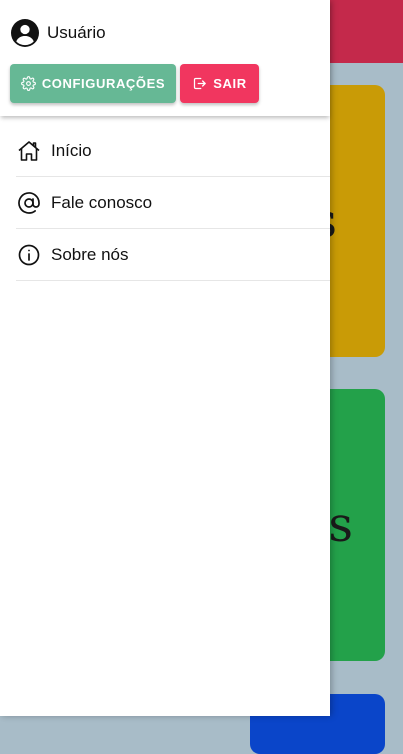 The width and height of the screenshot is (403, 754). What do you see at coordinates (90, 254) in the screenshot?
I see `menu-item-label: Sobre nós` at bounding box center [90, 254].